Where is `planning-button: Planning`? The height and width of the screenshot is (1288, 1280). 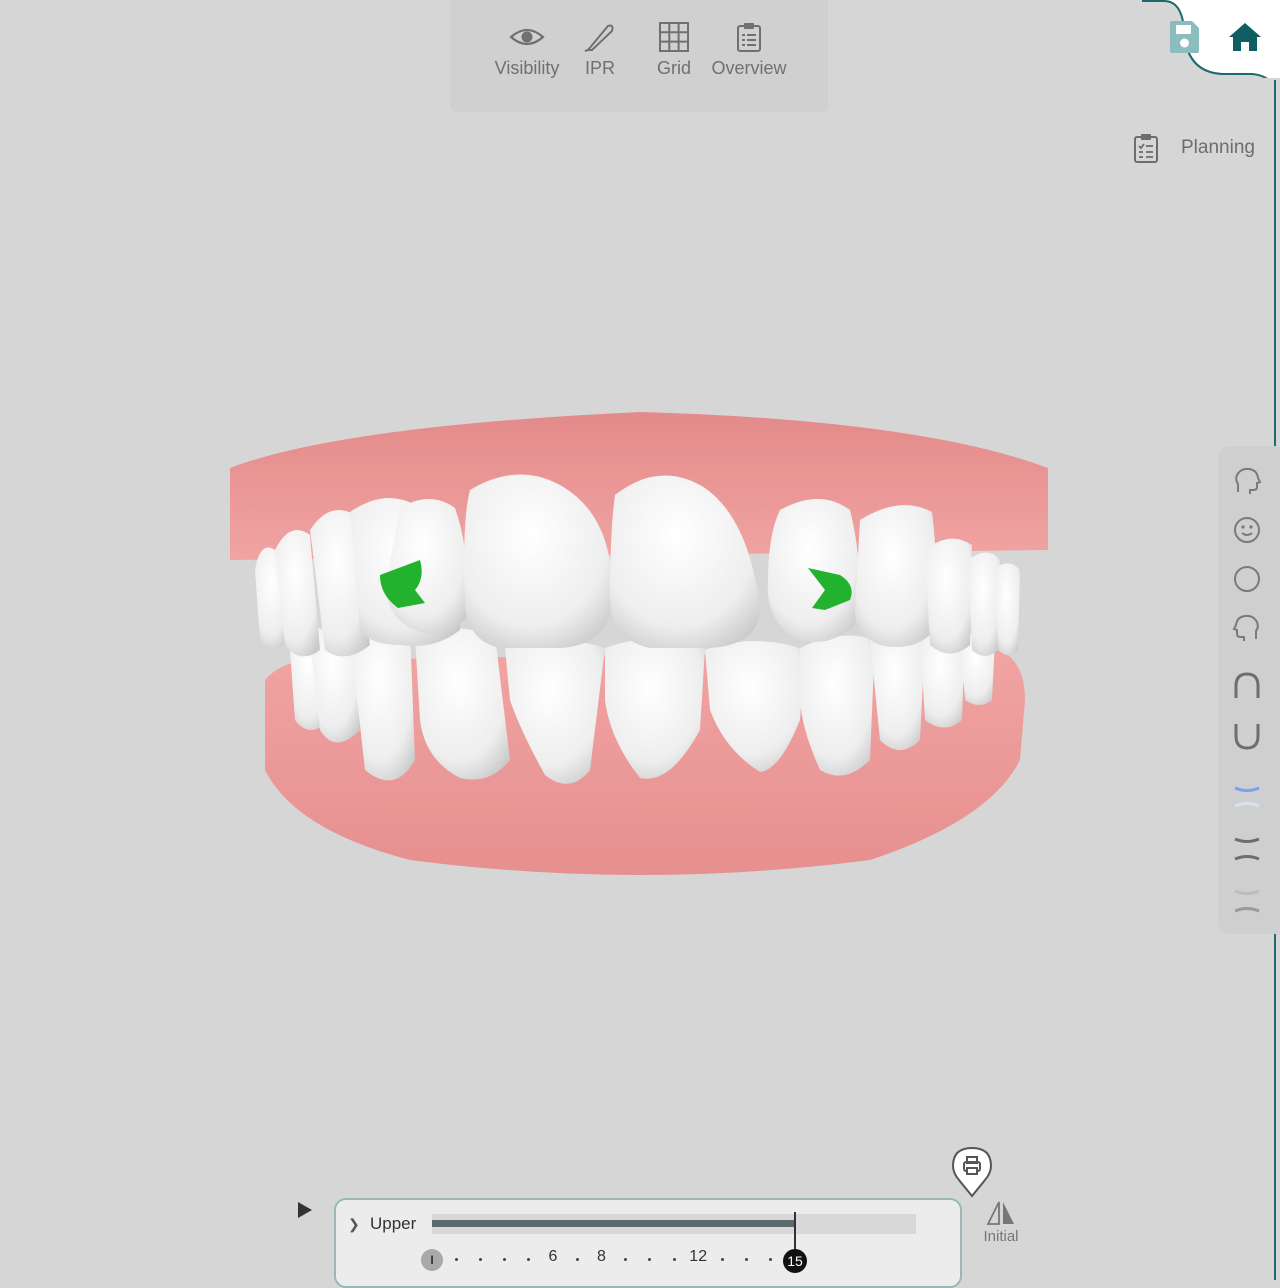
planning-button: Planning is located at coordinates (1194, 148).